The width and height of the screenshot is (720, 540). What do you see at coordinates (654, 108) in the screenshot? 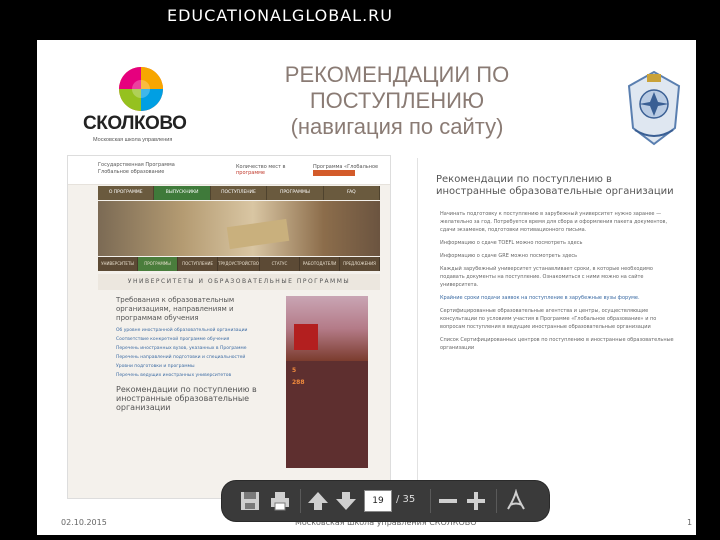
I see `university-emblem-icon` at bounding box center [654, 108].